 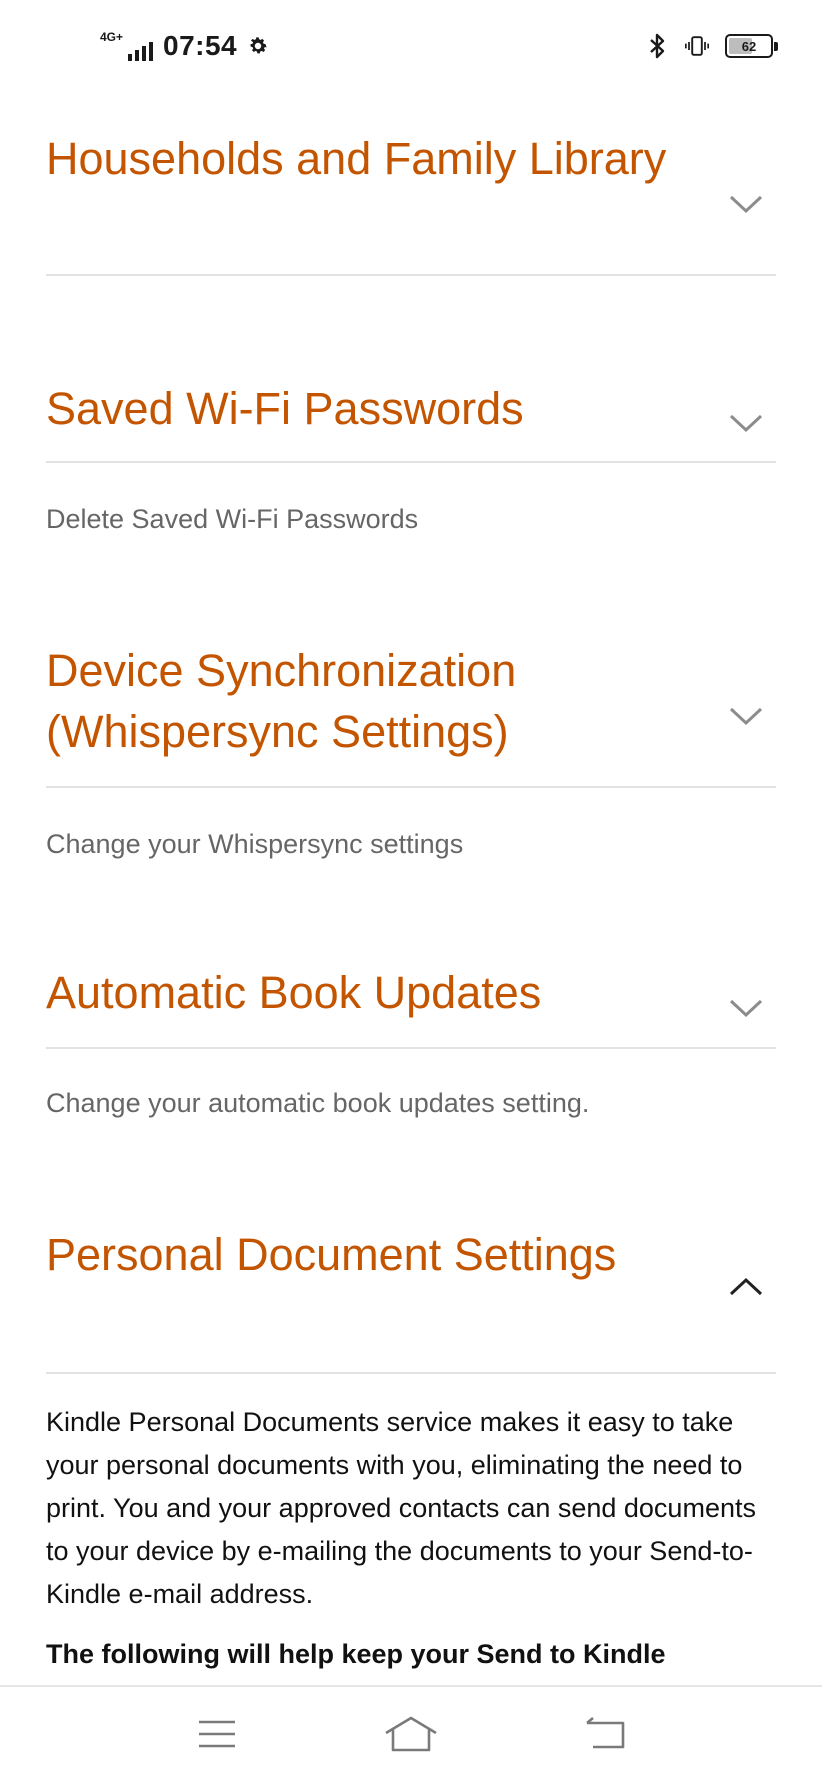 I want to click on section-header-households: Households and Family Library, so click(x=411, y=202).